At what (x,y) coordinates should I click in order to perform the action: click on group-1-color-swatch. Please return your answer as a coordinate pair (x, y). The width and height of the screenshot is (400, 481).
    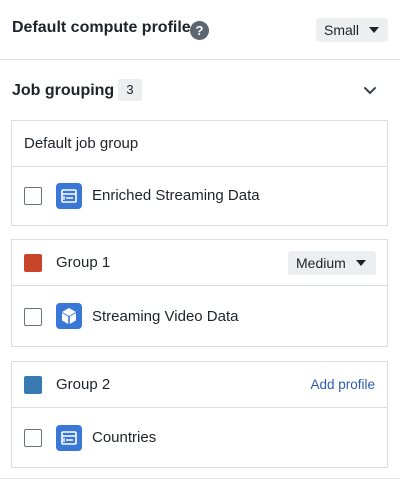
    Looking at the image, I should click on (33, 263).